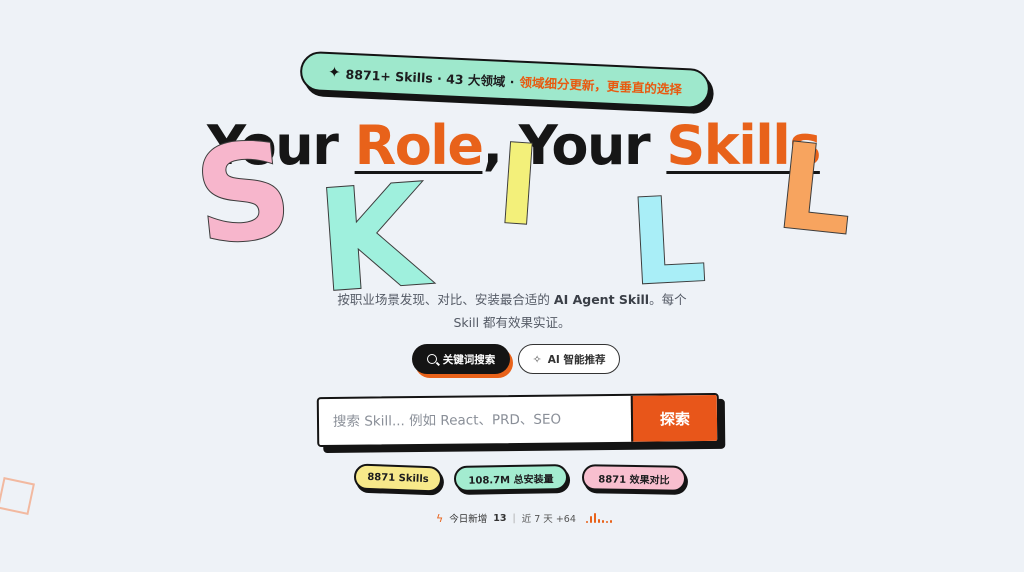 Image resolution: width=1024 pixels, height=572 pixels. I want to click on search-box: 探索, so click(518, 420).